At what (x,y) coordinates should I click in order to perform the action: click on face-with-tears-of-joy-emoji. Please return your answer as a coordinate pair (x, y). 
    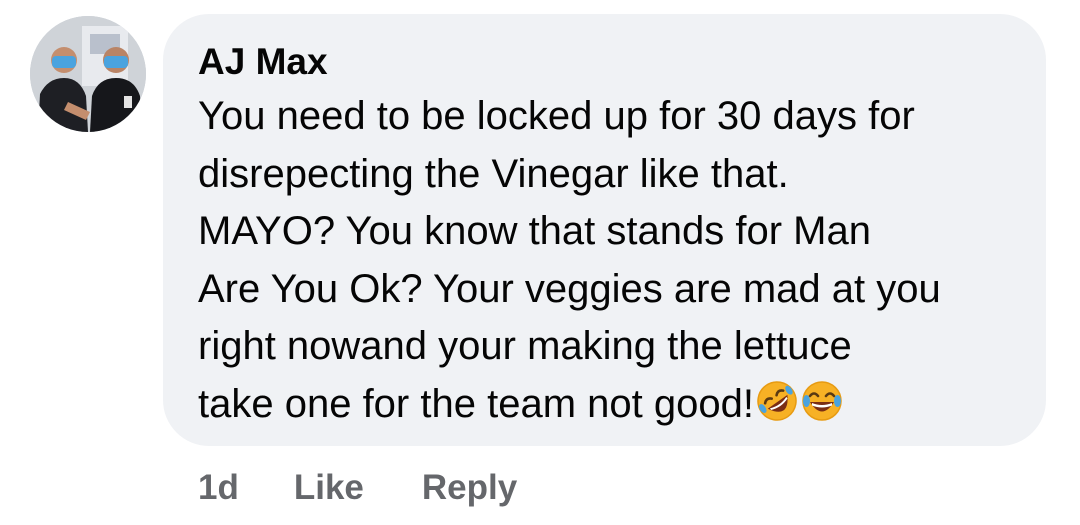
    Looking at the image, I should click on (822, 401).